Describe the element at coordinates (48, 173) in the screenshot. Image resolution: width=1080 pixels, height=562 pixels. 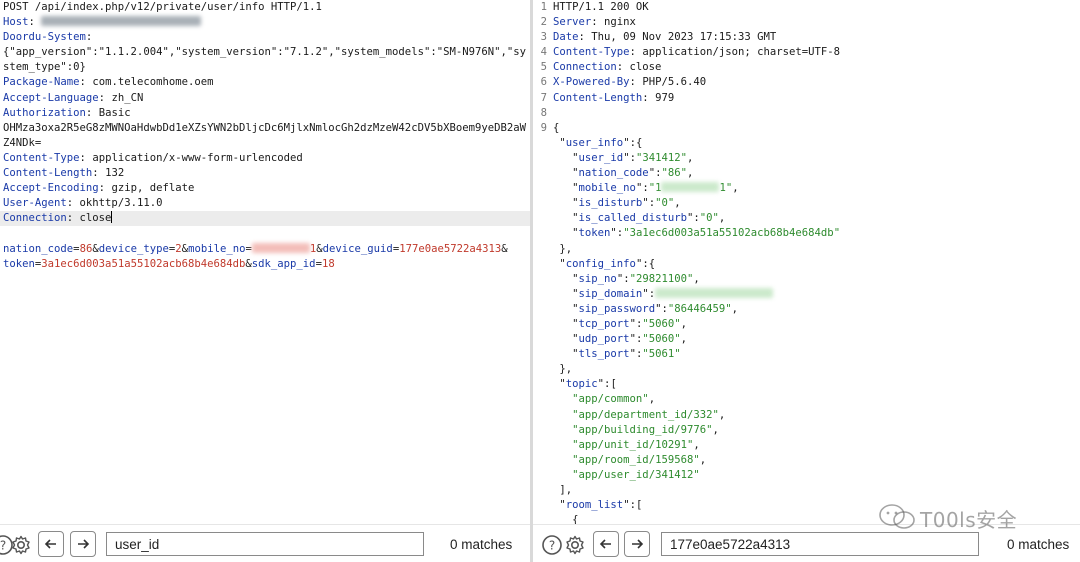
I see `header-name: Content-Length` at that location.